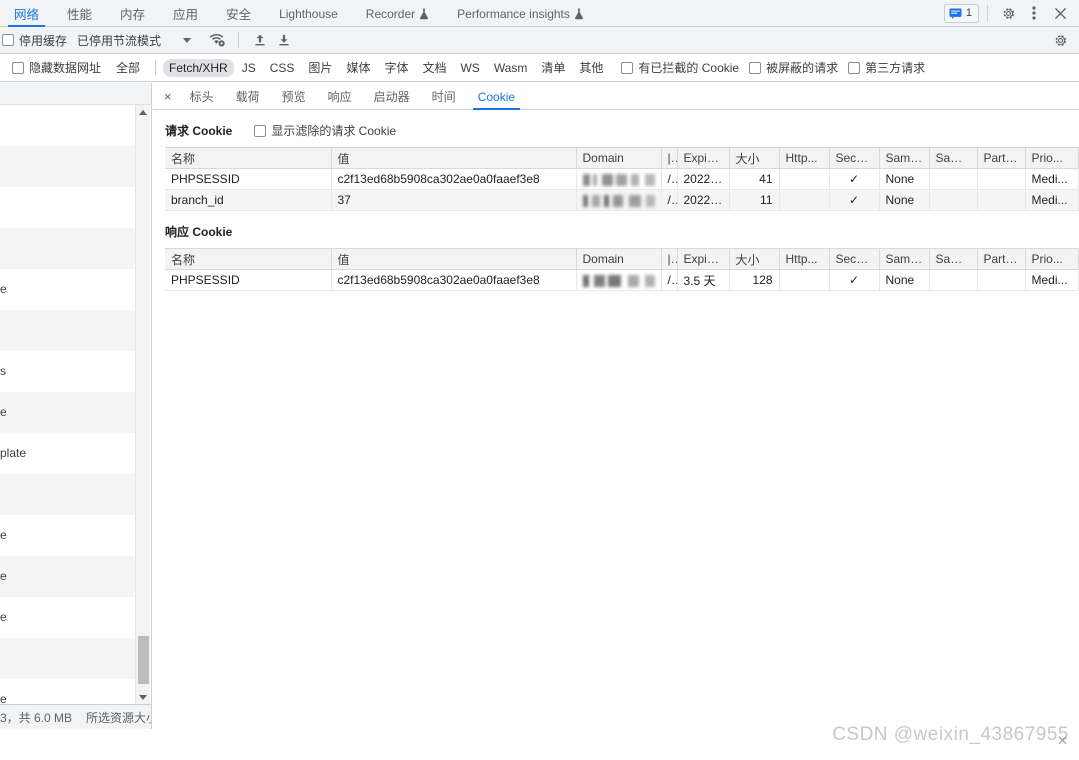 Image resolution: width=1079 pixels, height=760 pixels. What do you see at coordinates (132, 13) in the screenshot?
I see `tab-memory: 内存` at bounding box center [132, 13].